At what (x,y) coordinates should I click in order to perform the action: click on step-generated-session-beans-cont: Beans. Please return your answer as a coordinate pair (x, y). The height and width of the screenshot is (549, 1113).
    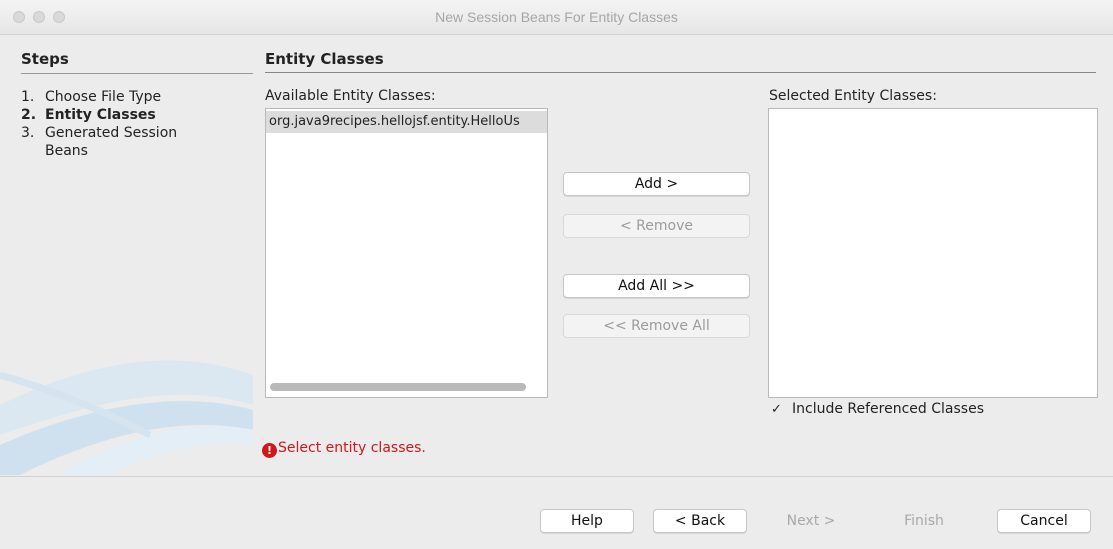
    Looking at the image, I should click on (54, 151).